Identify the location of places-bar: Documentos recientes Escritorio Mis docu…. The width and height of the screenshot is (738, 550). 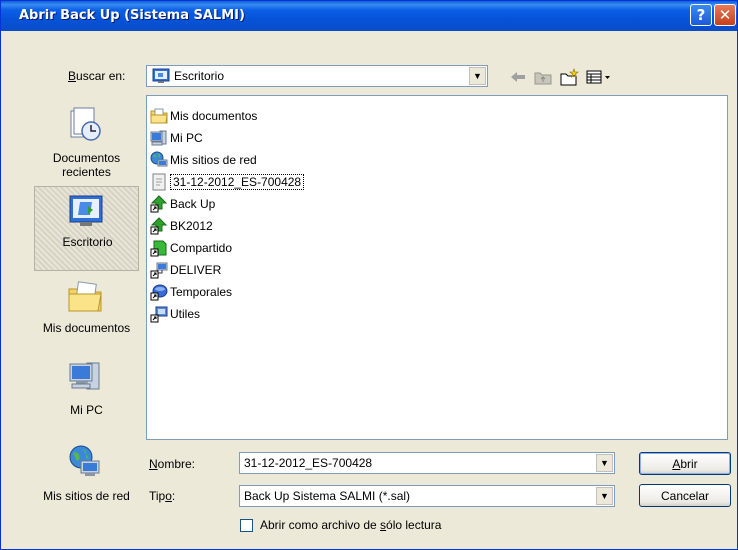
(86, 311).